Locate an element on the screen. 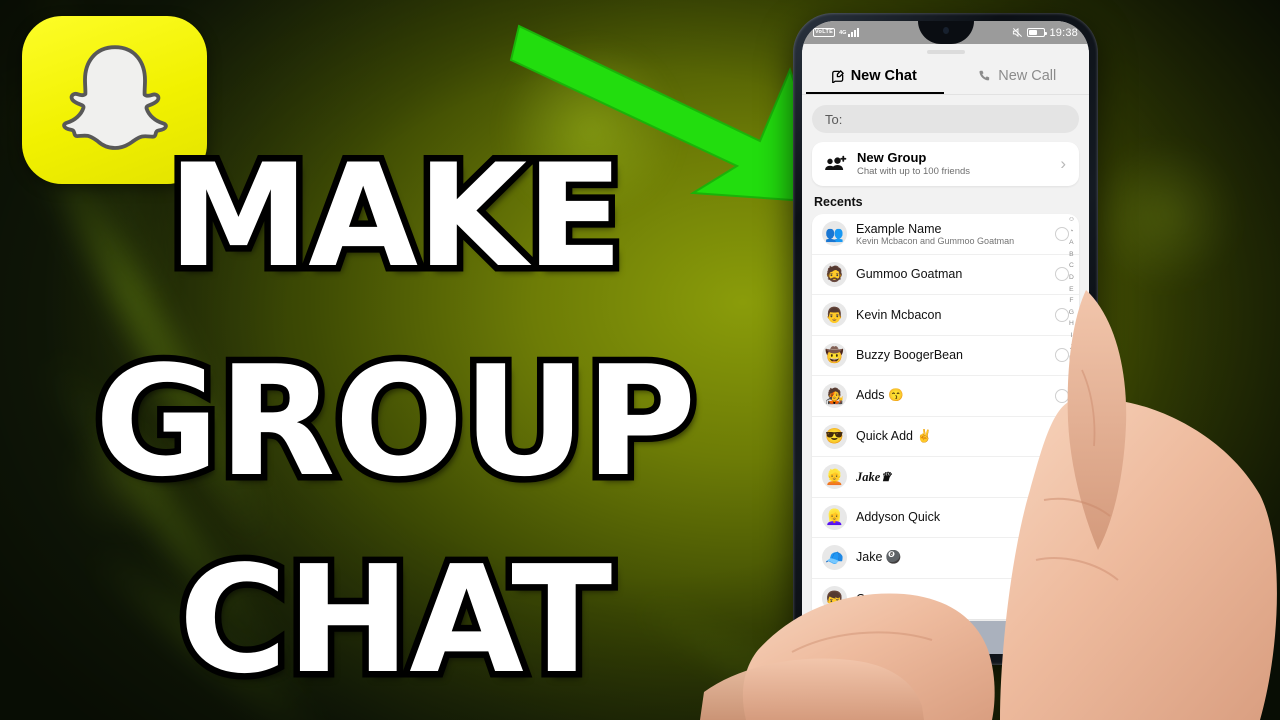 The width and height of the screenshot is (1280, 720). tab-new-chat-label: New Chat is located at coordinates (883, 76).